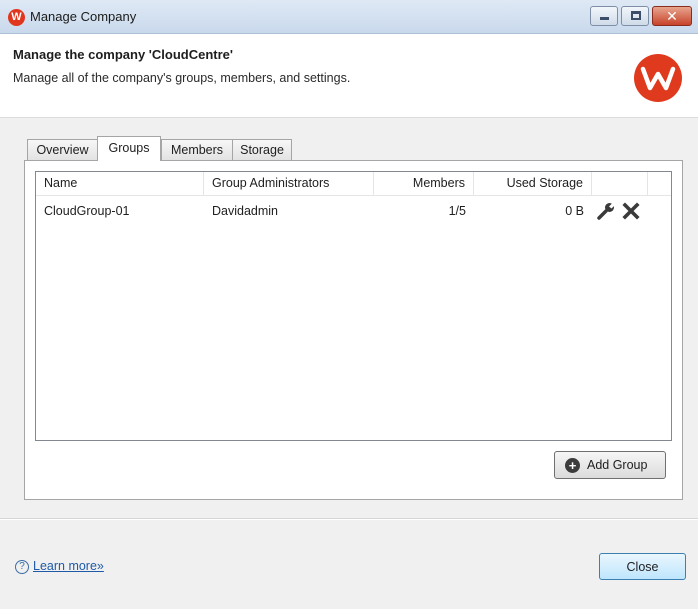  What do you see at coordinates (83, 16) in the screenshot?
I see `window-title: Manage Company` at bounding box center [83, 16].